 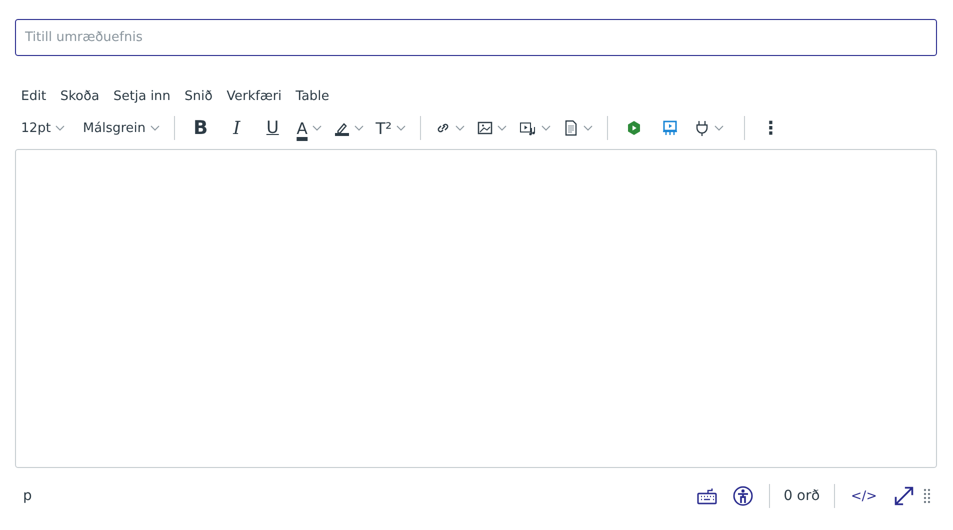 I want to click on italic-button: I, so click(x=236, y=128).